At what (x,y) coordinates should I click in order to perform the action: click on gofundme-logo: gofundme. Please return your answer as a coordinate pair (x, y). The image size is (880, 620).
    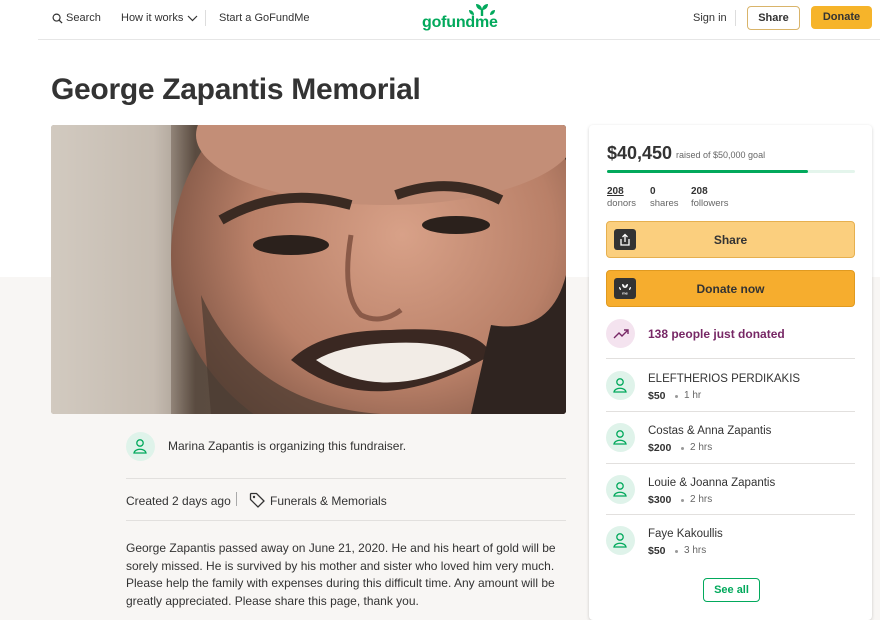
    Looking at the image, I should click on (462, 18).